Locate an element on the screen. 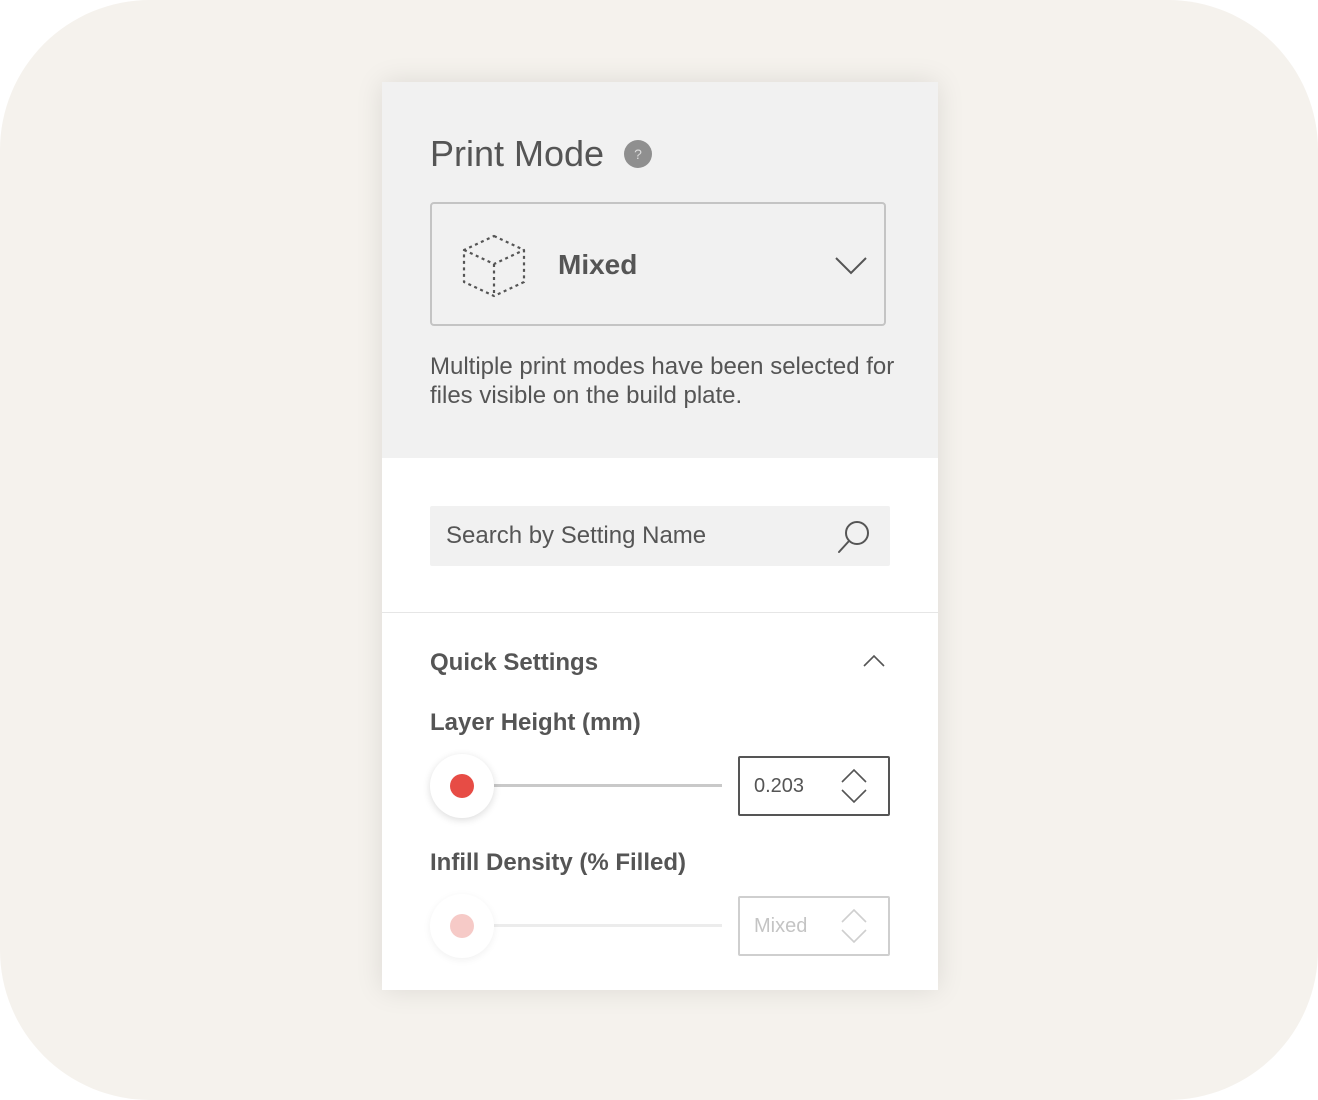 The width and height of the screenshot is (1318, 1100). layer-height-slider-track is located at coordinates (608, 785).